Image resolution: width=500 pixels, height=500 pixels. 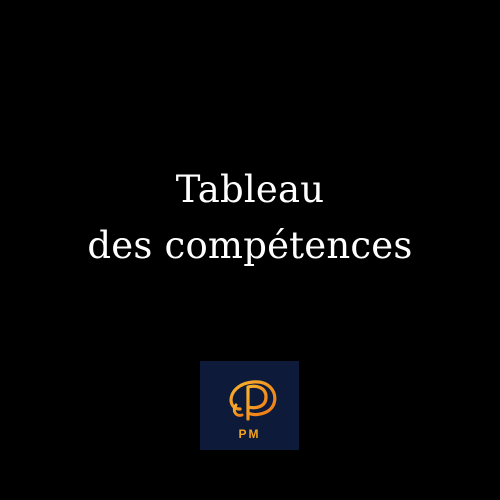 I want to click on pm-logo: PM, so click(x=249, y=405).